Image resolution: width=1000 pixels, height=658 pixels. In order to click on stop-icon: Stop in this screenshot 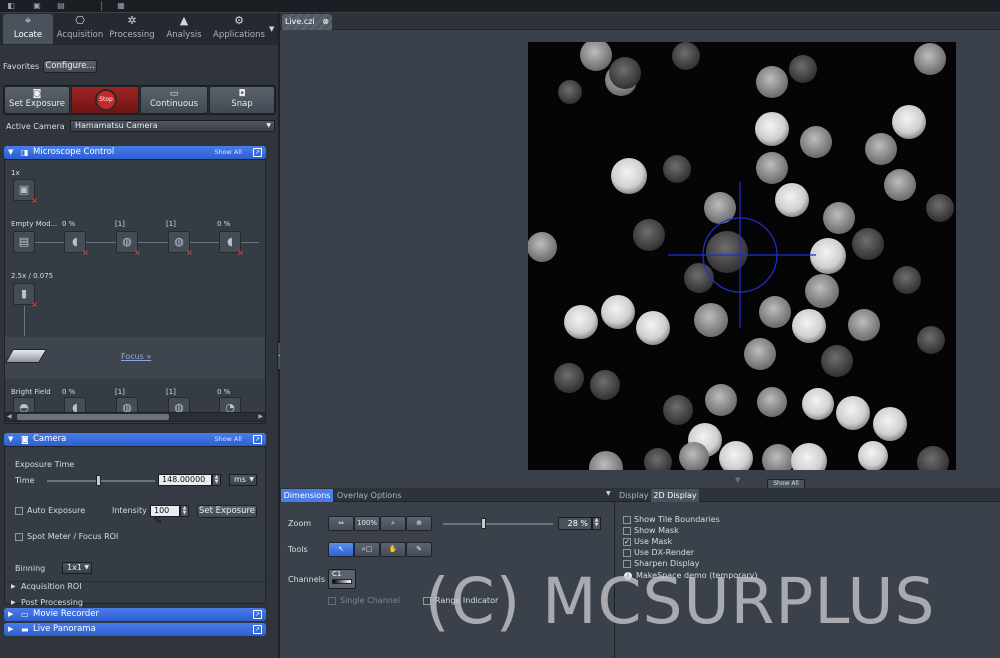, I will do `click(106, 100)`.